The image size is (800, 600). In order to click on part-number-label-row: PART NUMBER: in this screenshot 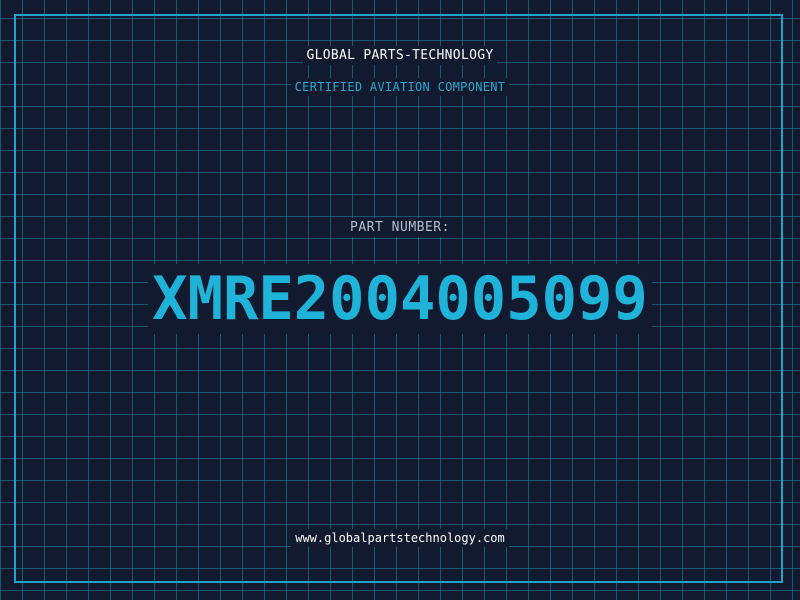, I will do `click(400, 227)`.